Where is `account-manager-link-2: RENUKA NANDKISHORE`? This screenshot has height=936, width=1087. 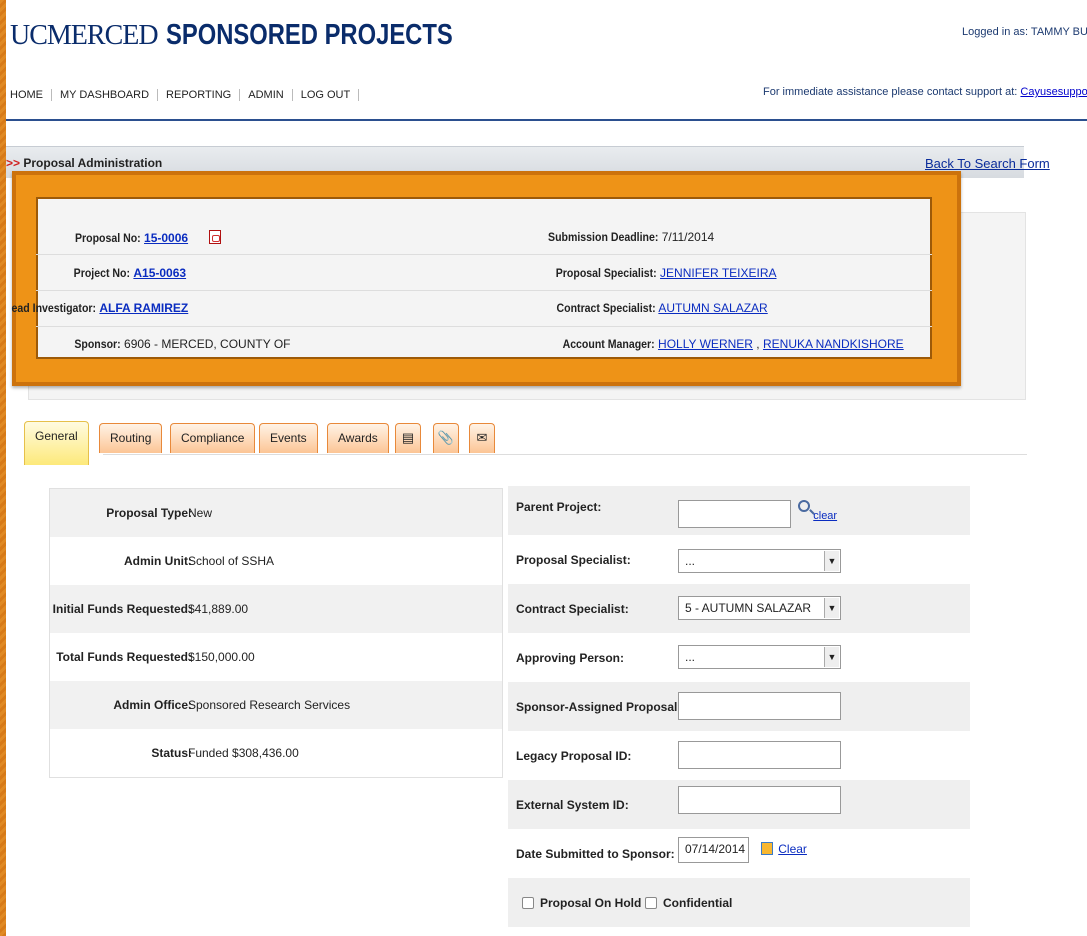
account-manager-link-2: RENUKA NANDKISHORE is located at coordinates (833, 344).